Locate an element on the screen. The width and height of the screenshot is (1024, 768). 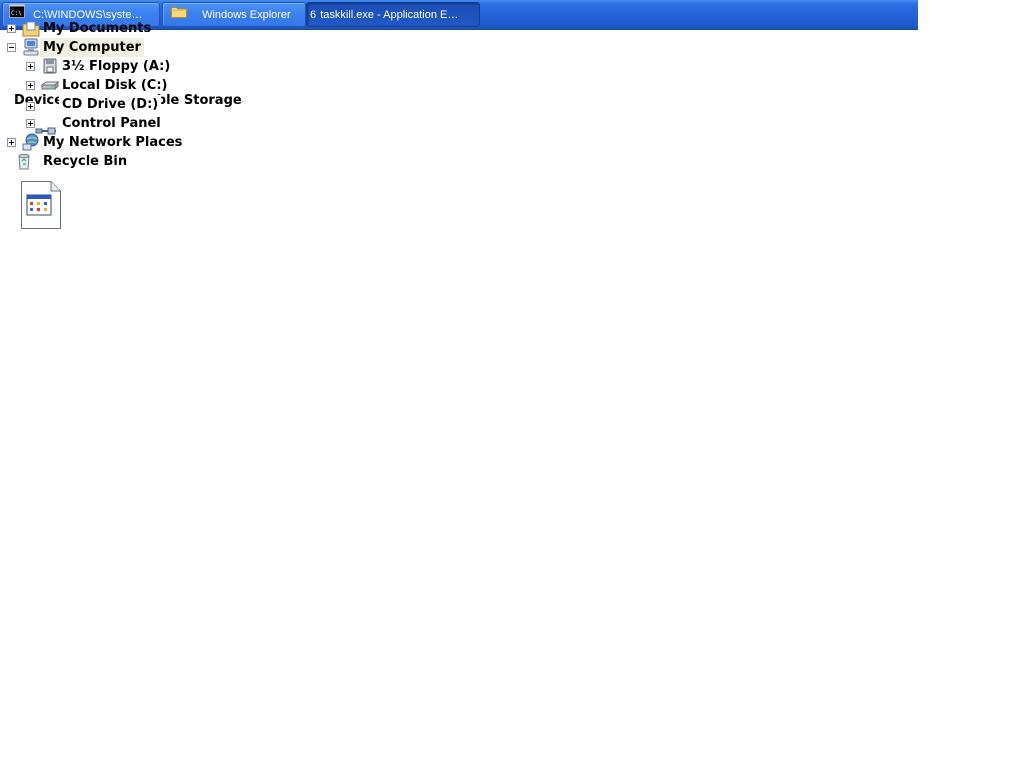
tree-item-label: CD Drive (D:) is located at coordinates (110, 104).